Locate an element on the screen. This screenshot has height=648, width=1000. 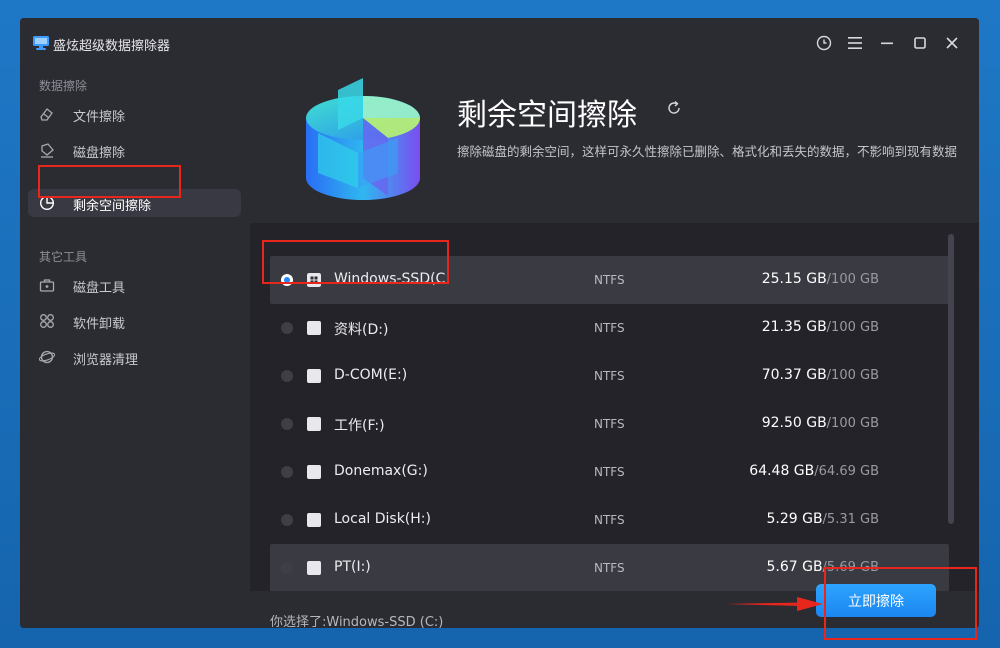
page-description: 擦除磁盘的剩余空间，这样可永久性擦除已删除、格式化和丢失的数据，不影响到现有数据 is located at coordinates (707, 151).